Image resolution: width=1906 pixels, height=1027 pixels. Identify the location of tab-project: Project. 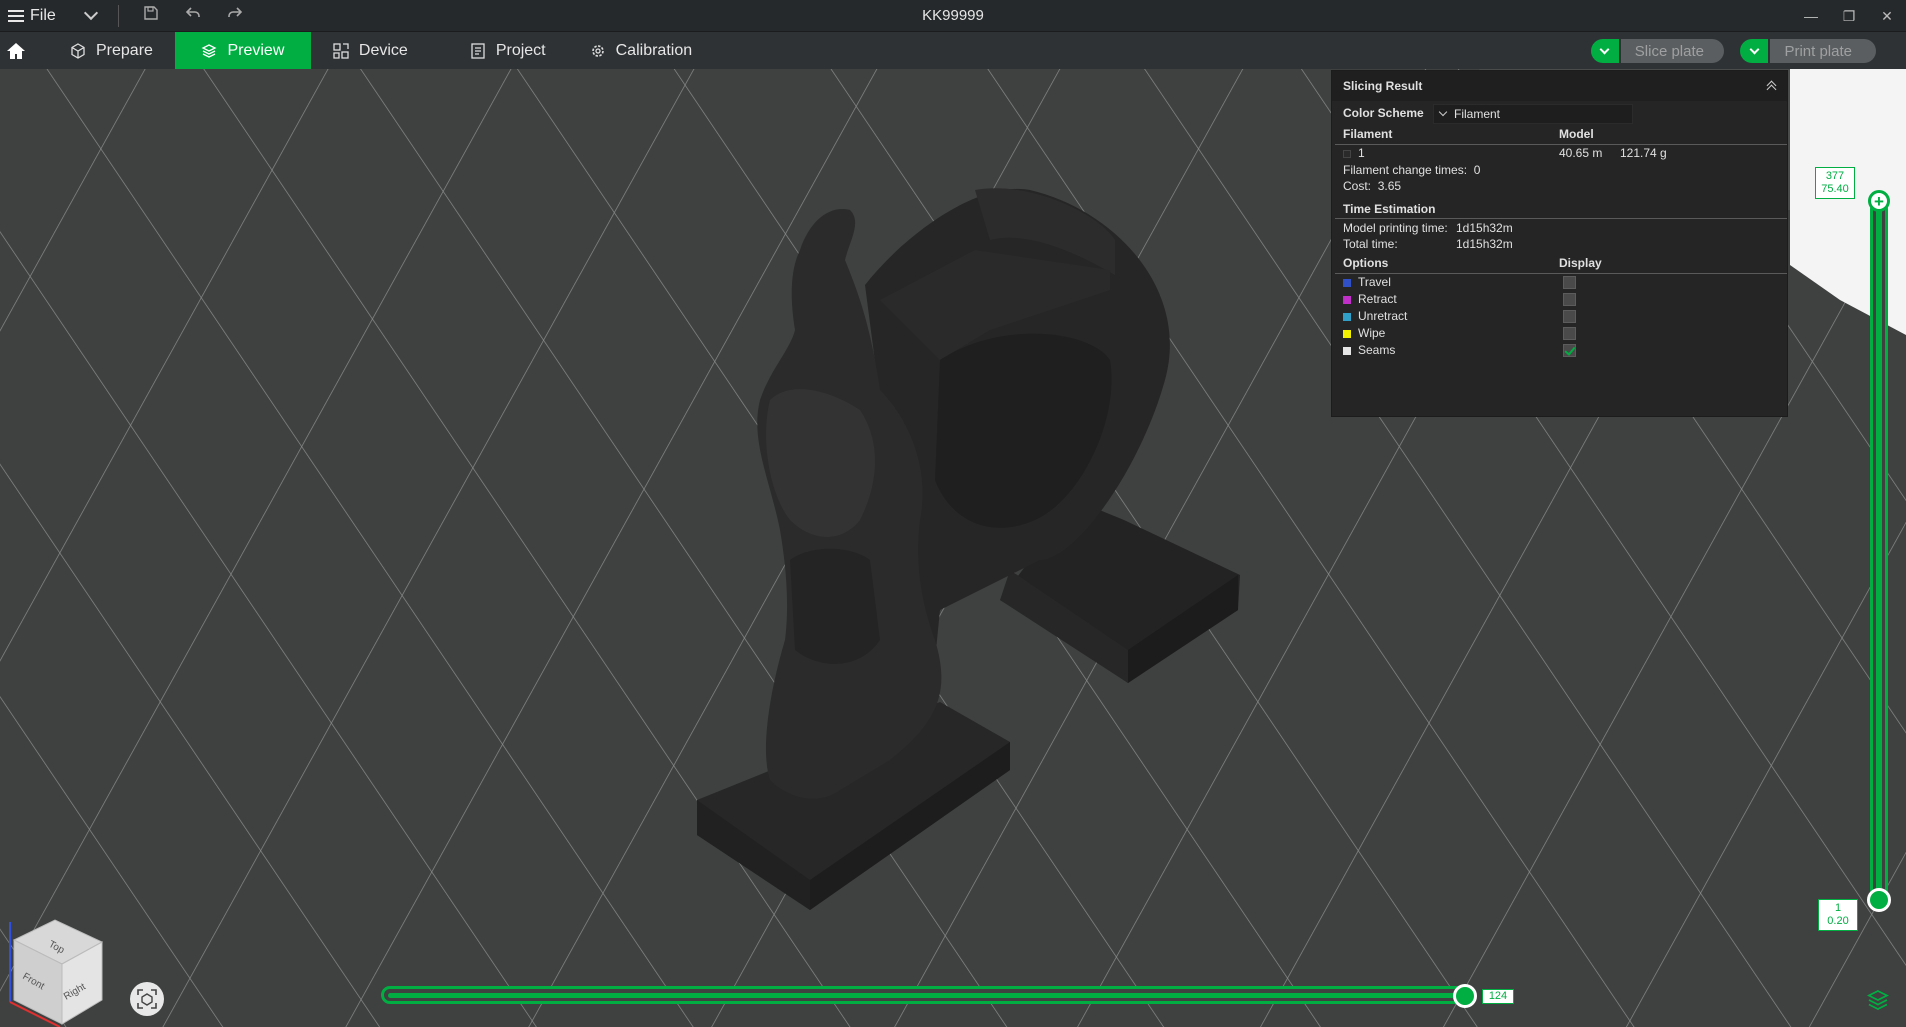
(508, 50).